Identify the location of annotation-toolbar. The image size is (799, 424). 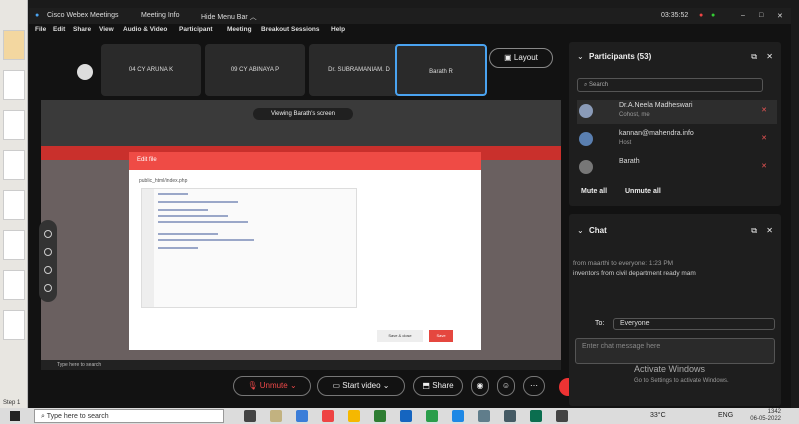
(48, 261).